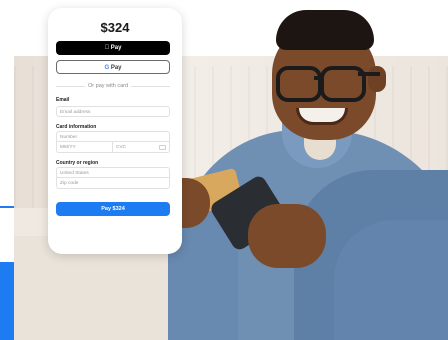 This screenshot has width=448, height=340. Describe the element at coordinates (107, 68) in the screenshot. I see `google-g-icon: G` at that location.